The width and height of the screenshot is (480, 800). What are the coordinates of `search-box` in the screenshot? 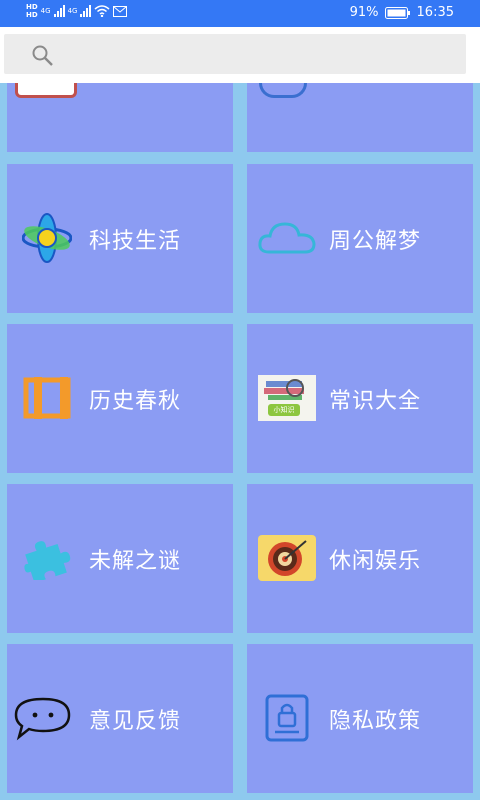 It's located at (235, 54).